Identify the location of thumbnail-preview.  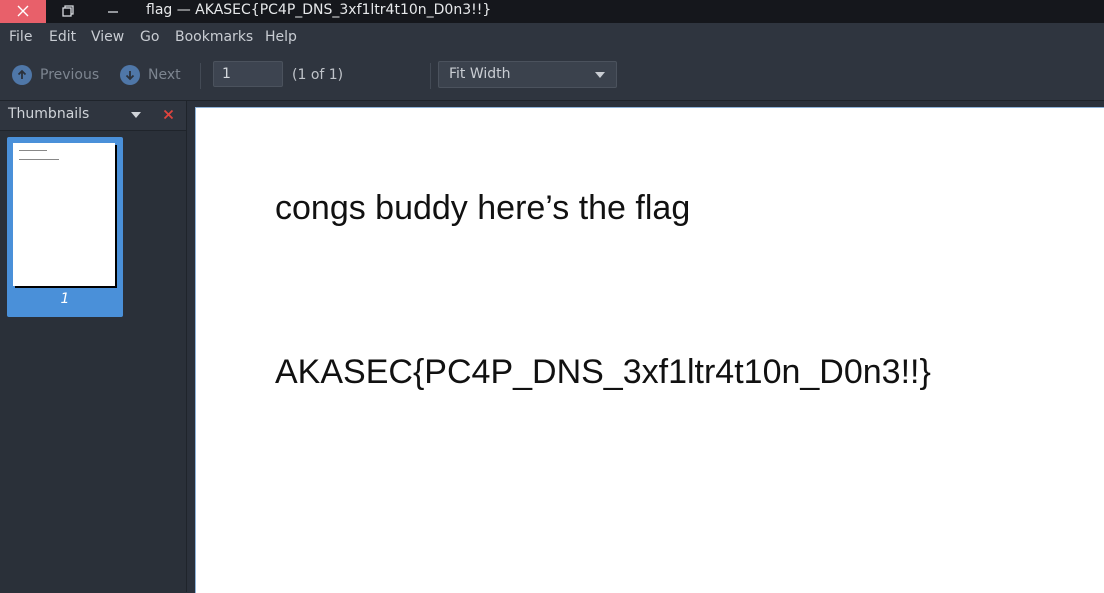
(64, 214).